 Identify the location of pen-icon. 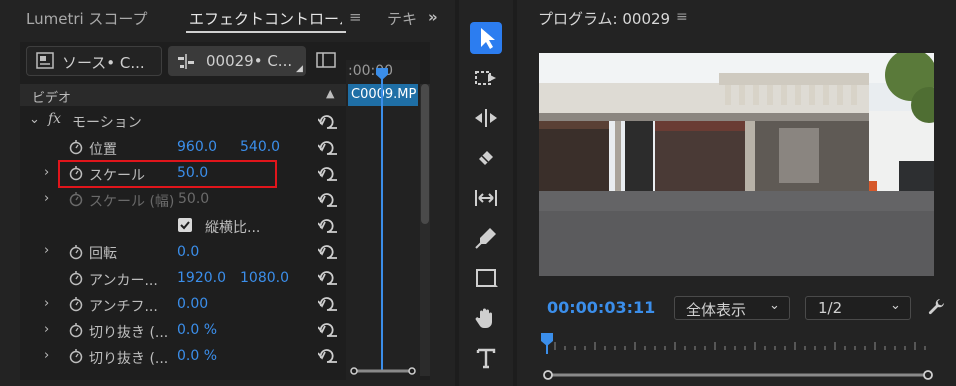
(485, 238).